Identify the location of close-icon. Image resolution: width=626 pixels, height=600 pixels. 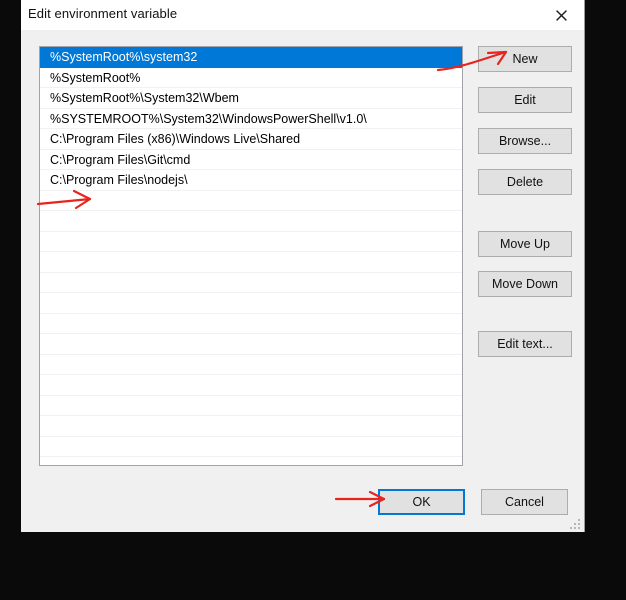
(561, 15).